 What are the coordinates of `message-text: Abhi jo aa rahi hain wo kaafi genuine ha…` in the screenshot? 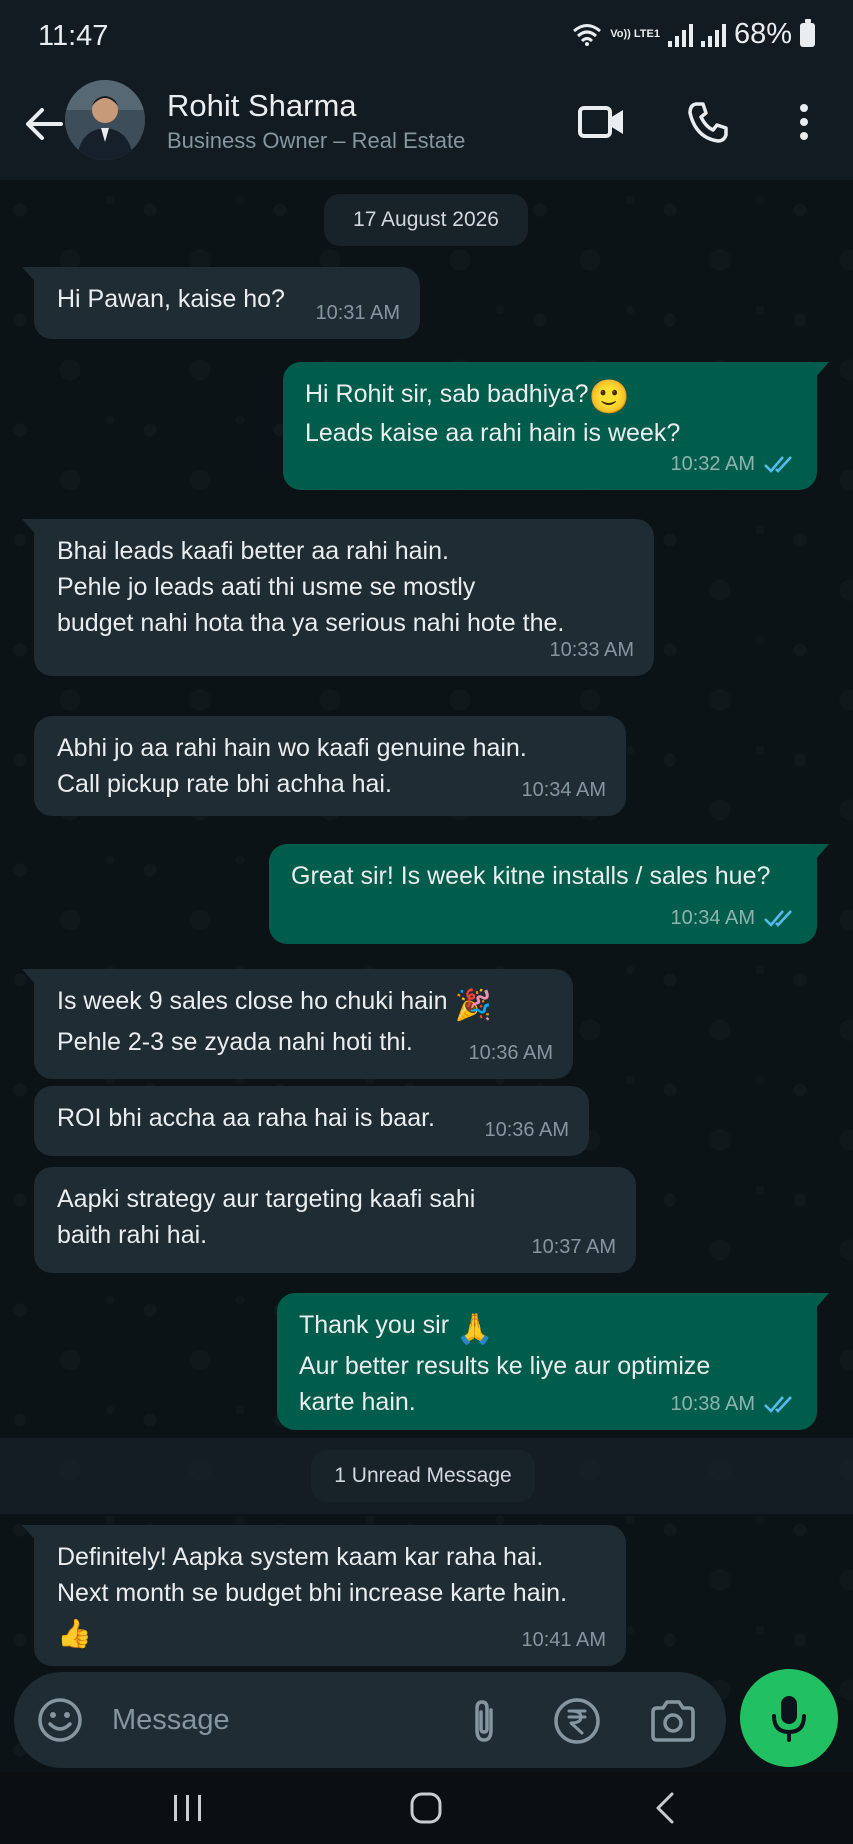 It's located at (292, 748).